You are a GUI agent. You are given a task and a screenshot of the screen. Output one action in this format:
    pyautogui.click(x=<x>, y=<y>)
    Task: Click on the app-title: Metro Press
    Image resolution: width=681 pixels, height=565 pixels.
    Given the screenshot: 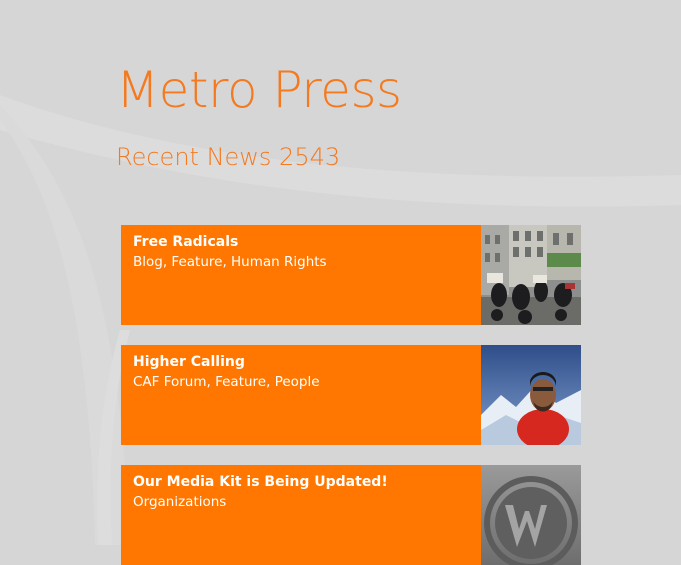 What is the action you would take?
    pyautogui.click(x=259, y=90)
    